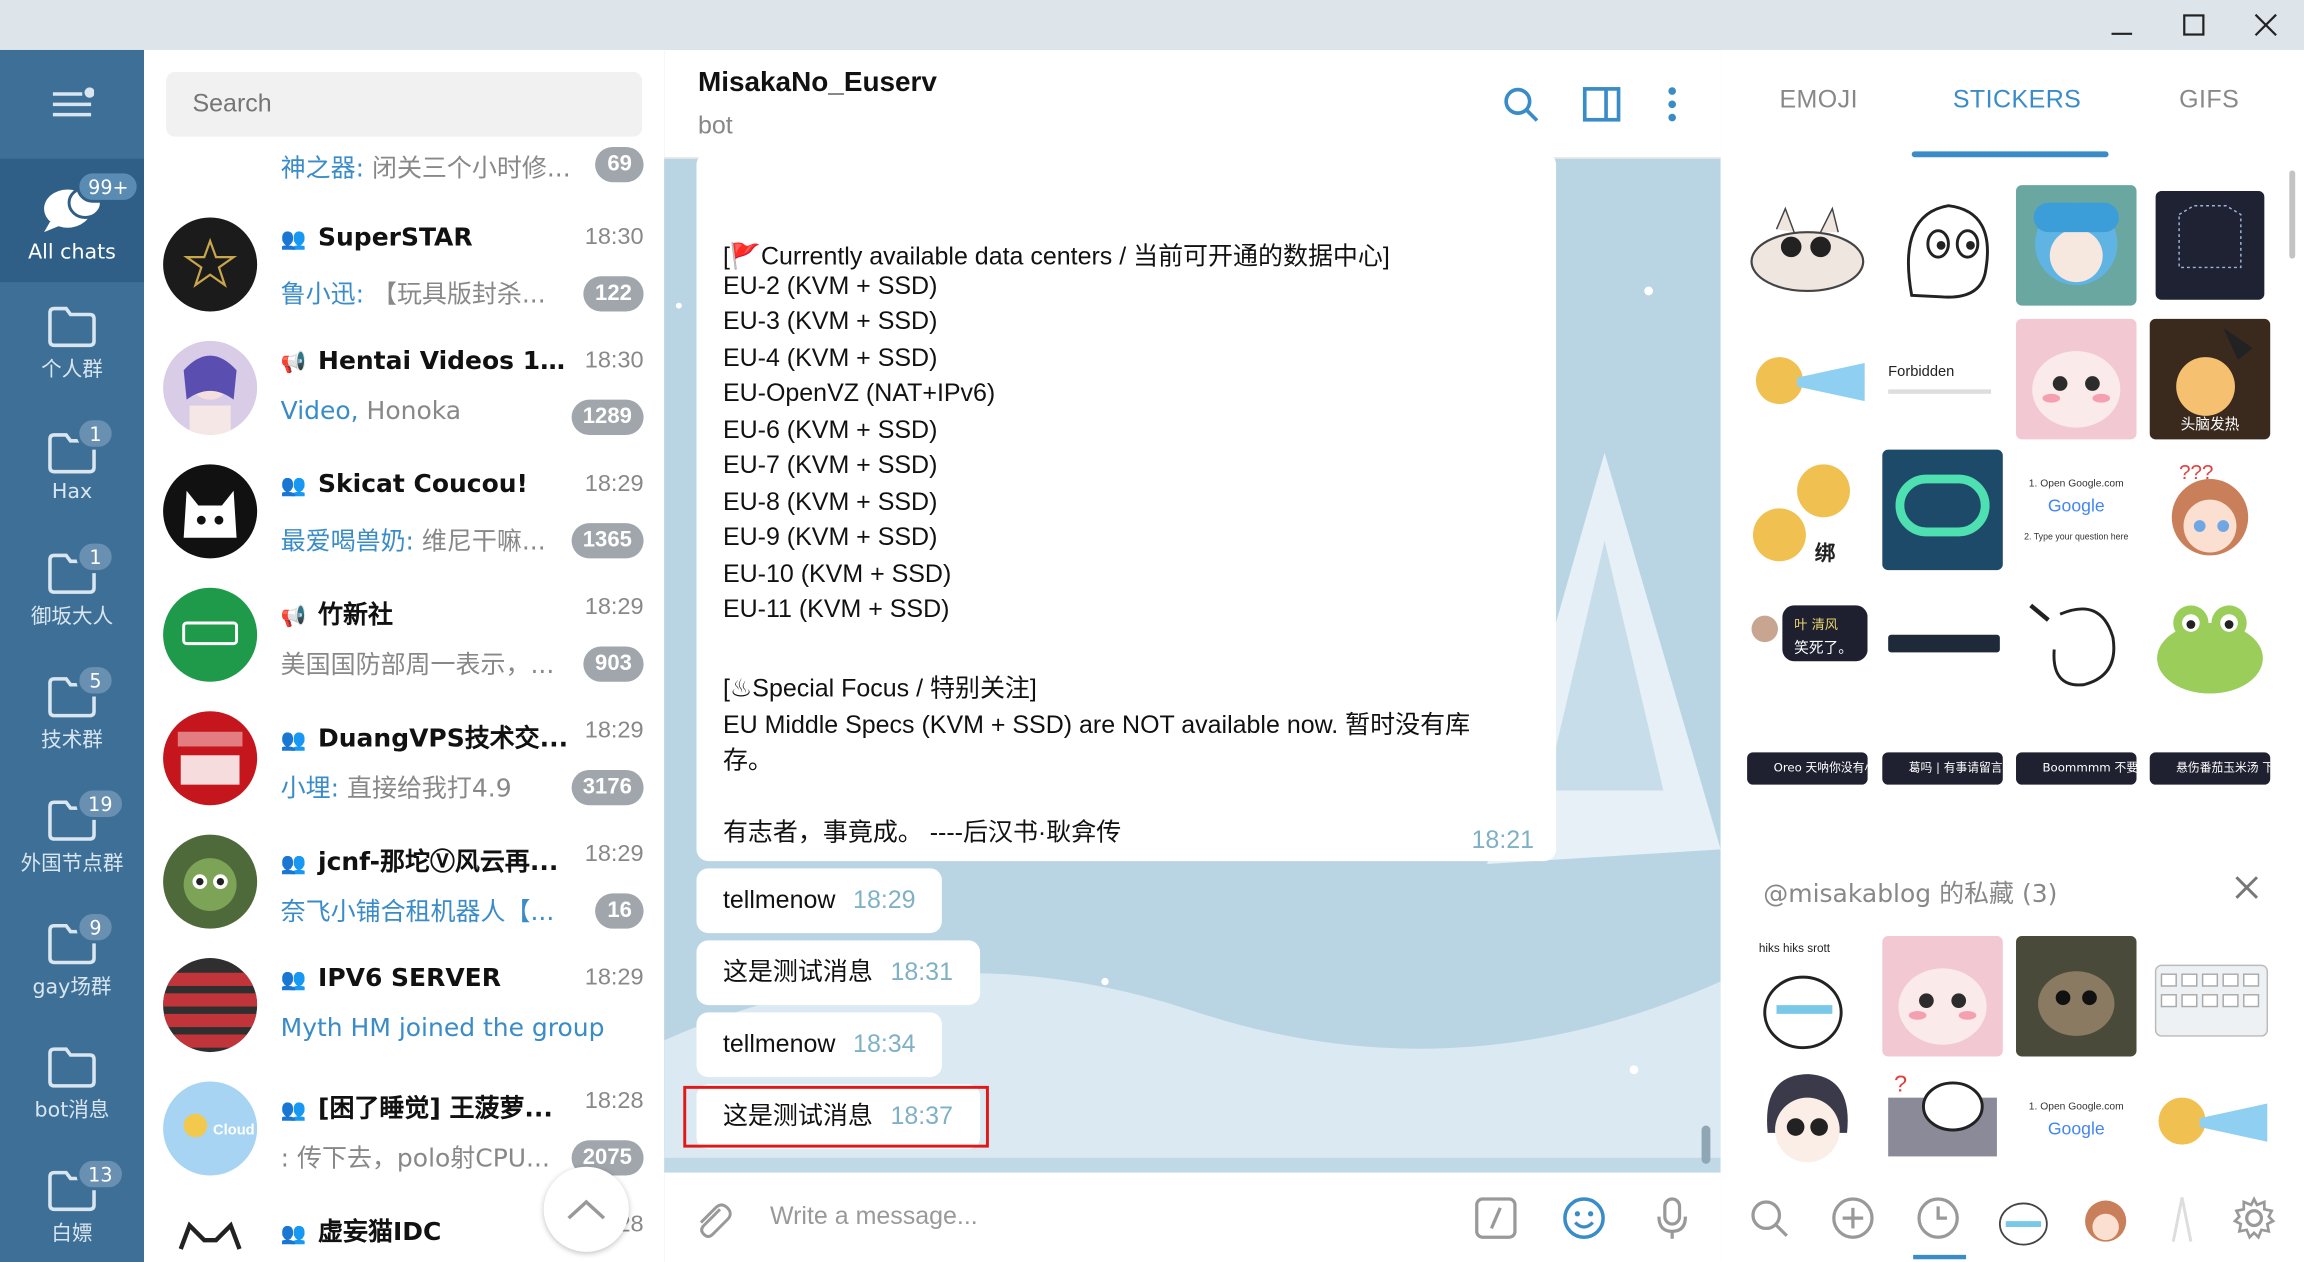 The height and width of the screenshot is (1262, 2304). What do you see at coordinates (1807, 645) in the screenshot?
I see `sticker: 叶 清风 笑死了。` at bounding box center [1807, 645].